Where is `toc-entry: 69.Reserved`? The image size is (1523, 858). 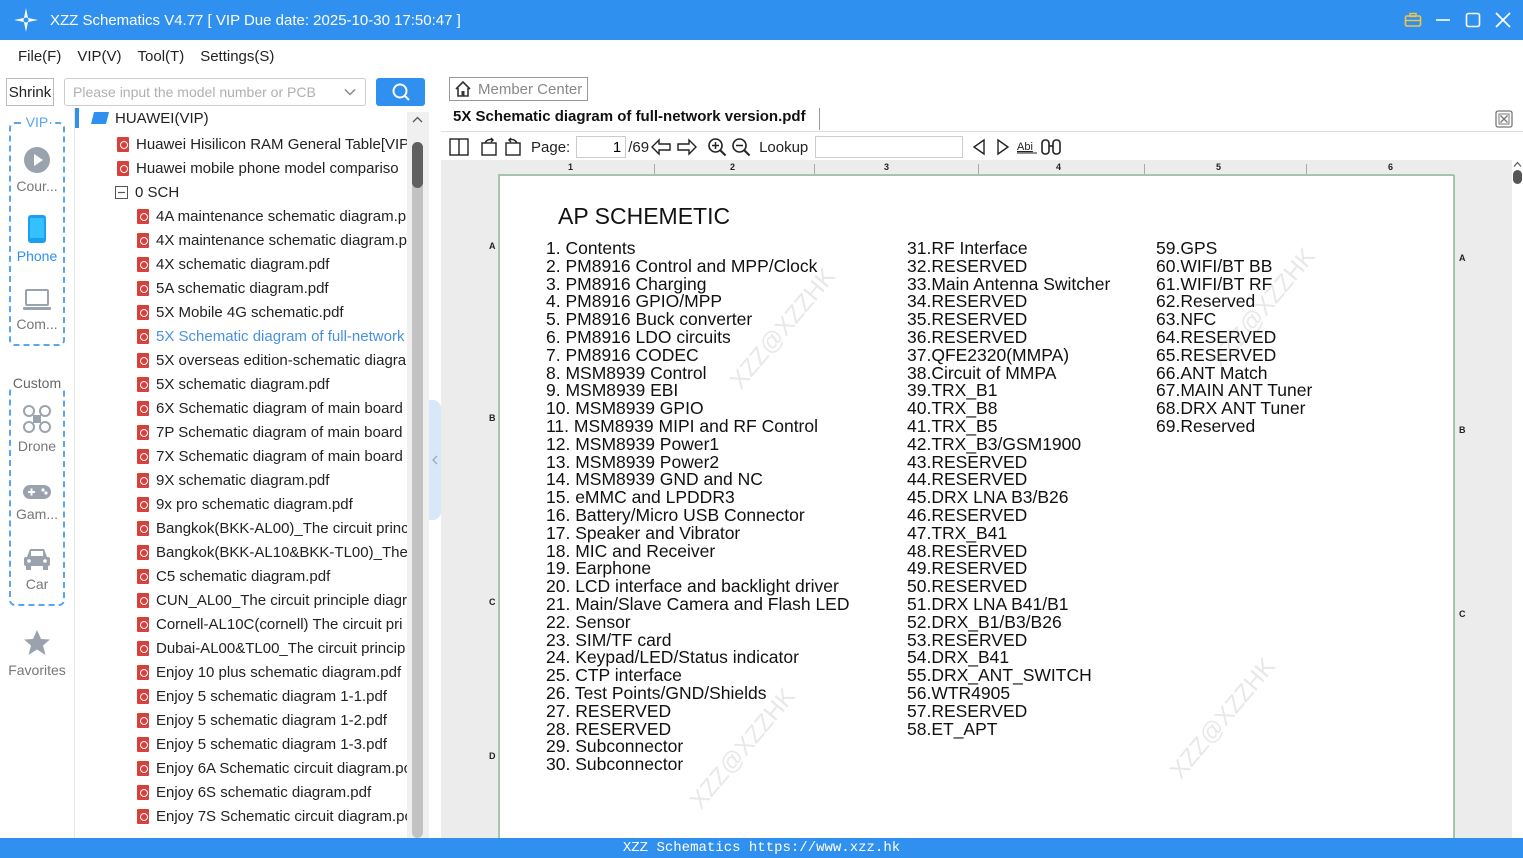
toc-entry: 69.Reserved is located at coordinates (1206, 425).